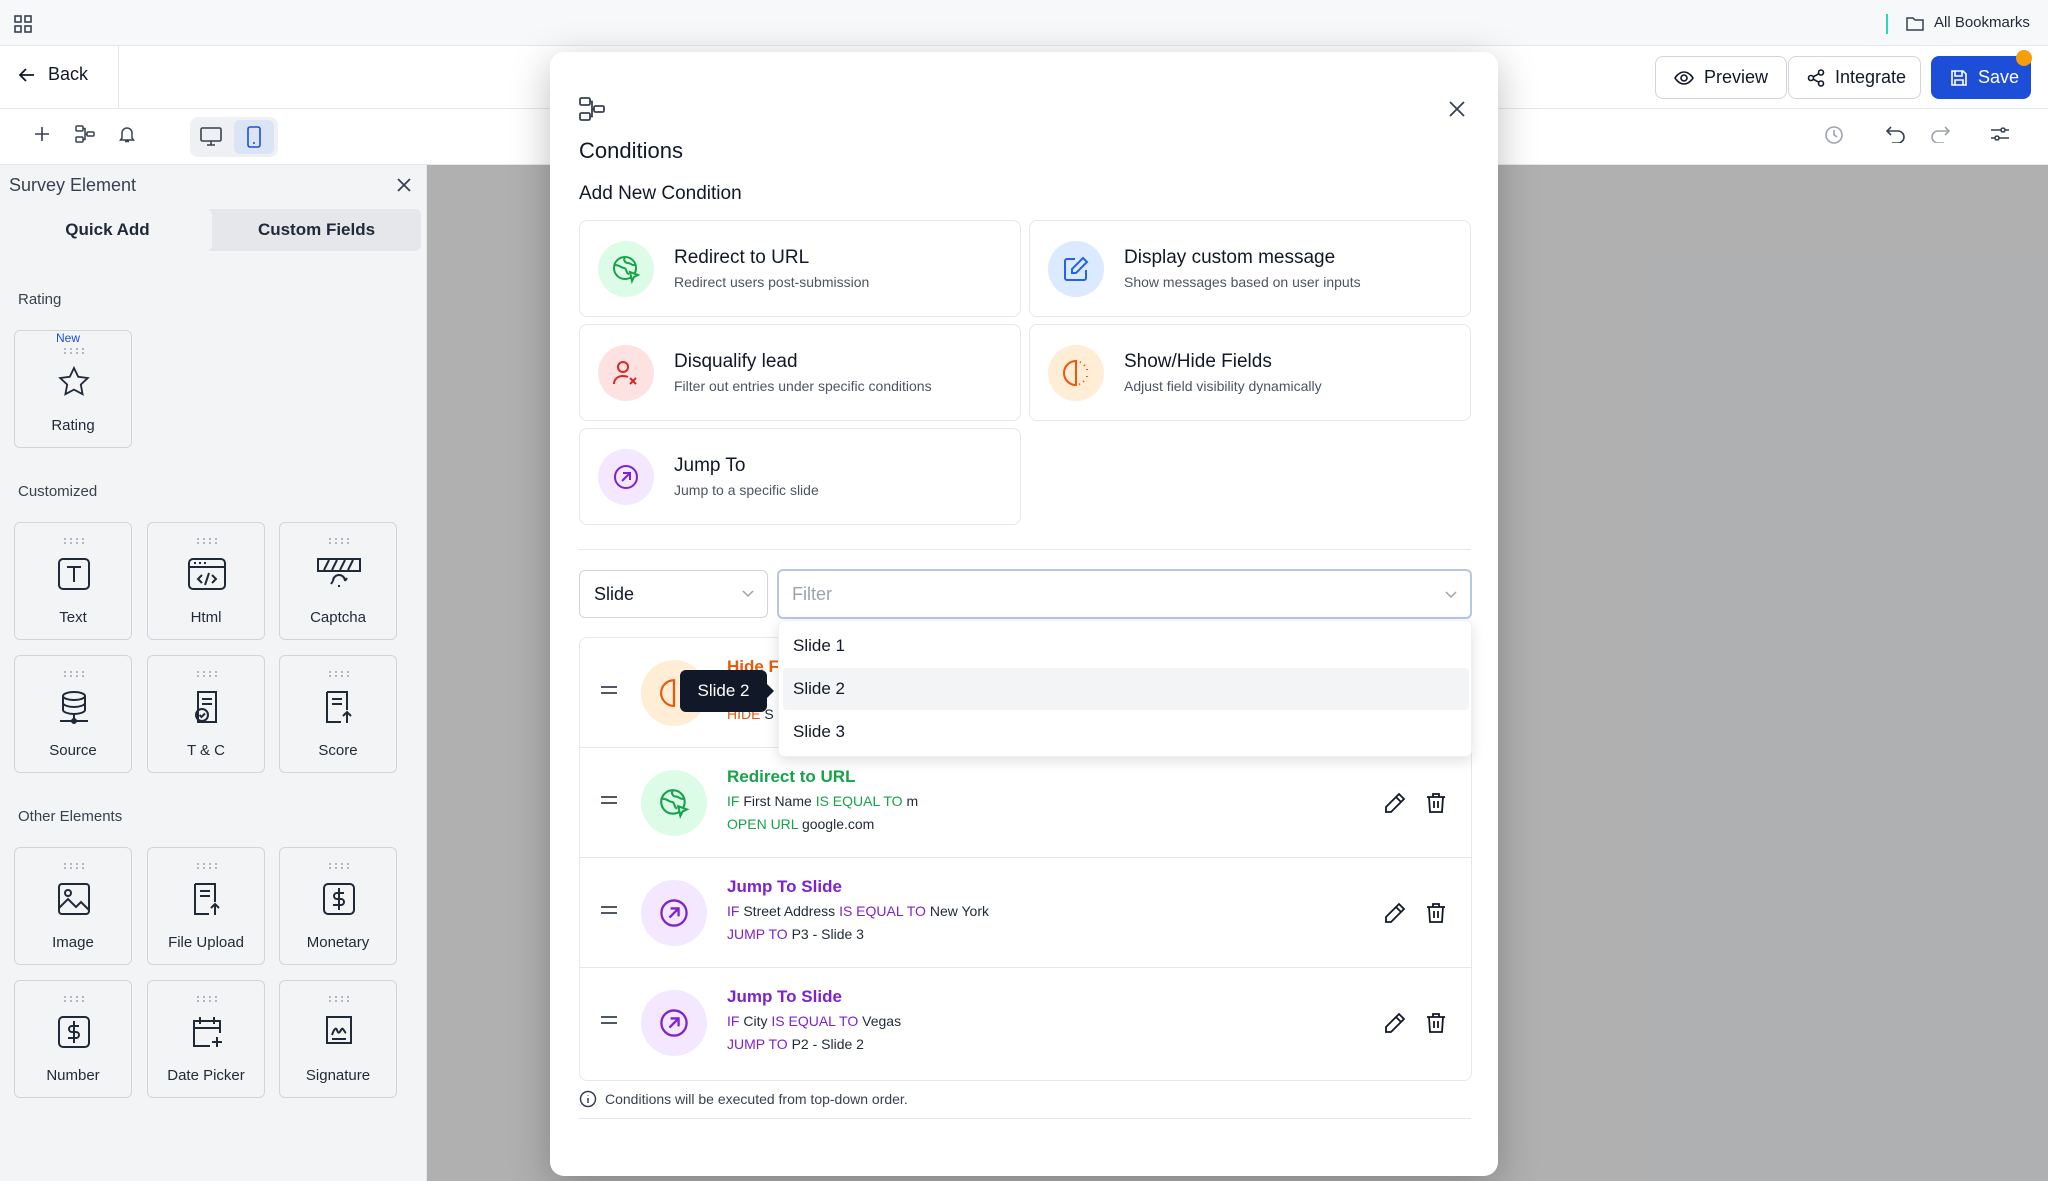 Image resolution: width=2048 pixels, height=1181 pixels. I want to click on filter-select: Filter, so click(1124, 594).